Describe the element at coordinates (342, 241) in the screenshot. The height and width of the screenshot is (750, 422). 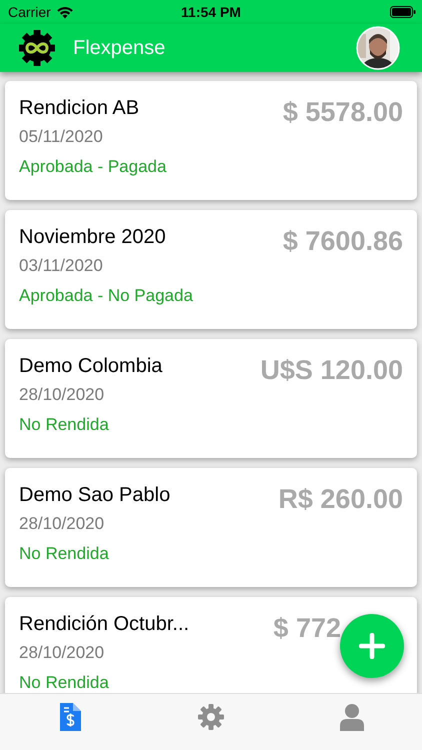
I see `report-amount: $ 7600.86` at that location.